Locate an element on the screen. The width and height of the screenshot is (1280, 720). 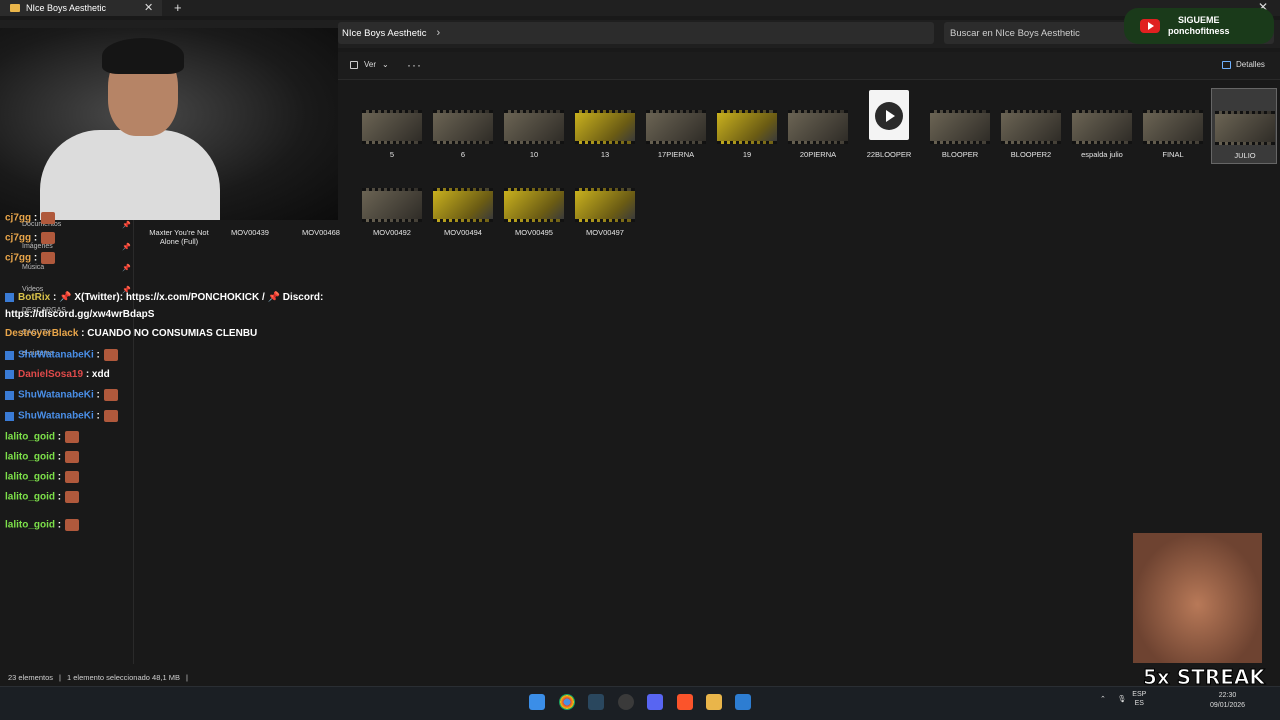
system-tray: ⌃ 🎙 ESP ES is located at coordinates (1123, 699).